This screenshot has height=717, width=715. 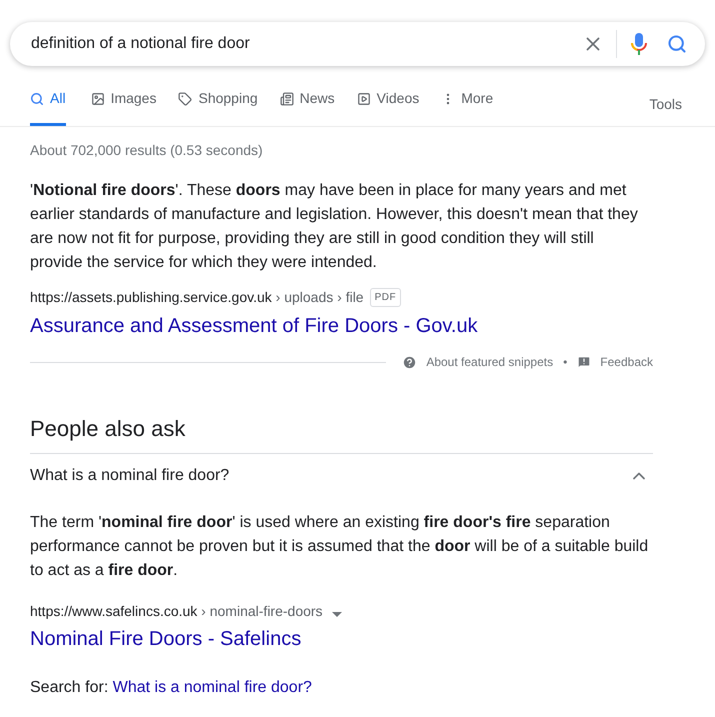 I want to click on answer-text: The term 'nominal fire door' is used where an existing fire door's fire separation performance cannot be proven but it is assumed that the door will be of a suitable build to act as a fire door., so click(x=340, y=547).